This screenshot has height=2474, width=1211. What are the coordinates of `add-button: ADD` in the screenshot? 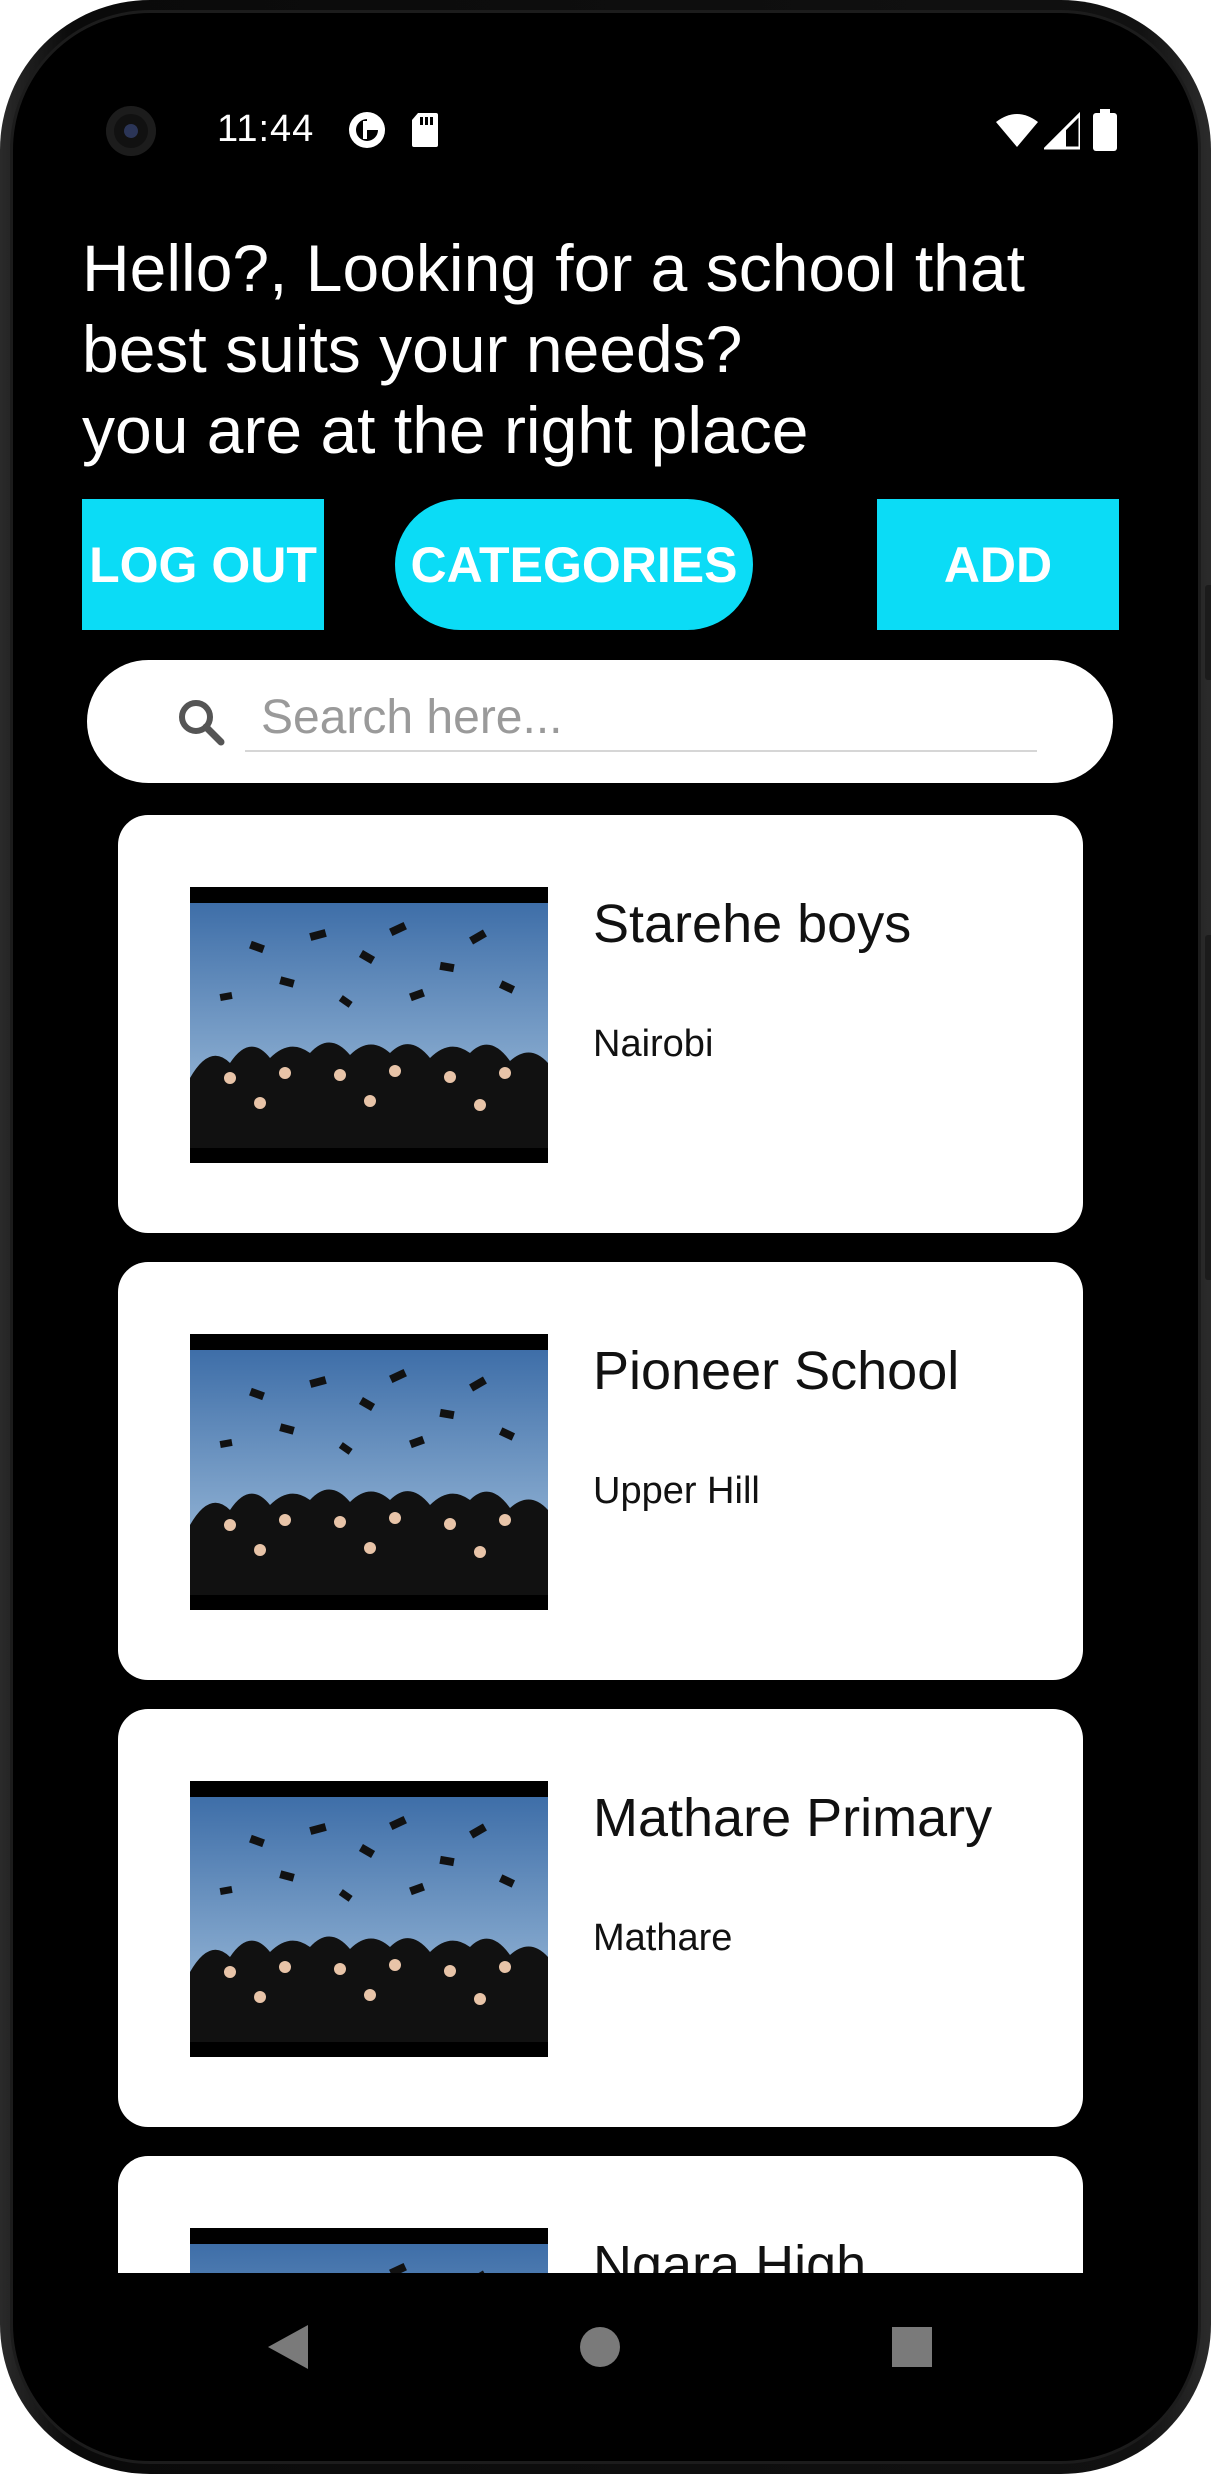 It's located at (998, 564).